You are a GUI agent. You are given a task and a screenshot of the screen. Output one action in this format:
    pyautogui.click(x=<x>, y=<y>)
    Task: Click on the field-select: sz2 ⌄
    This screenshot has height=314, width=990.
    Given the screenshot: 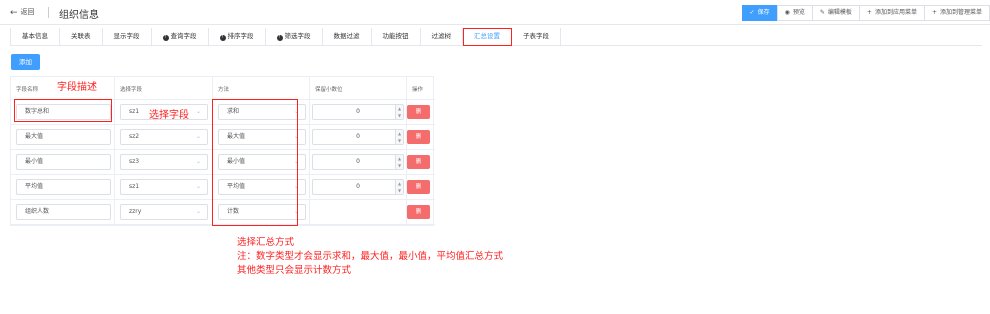 What is the action you would take?
    pyautogui.click(x=164, y=137)
    